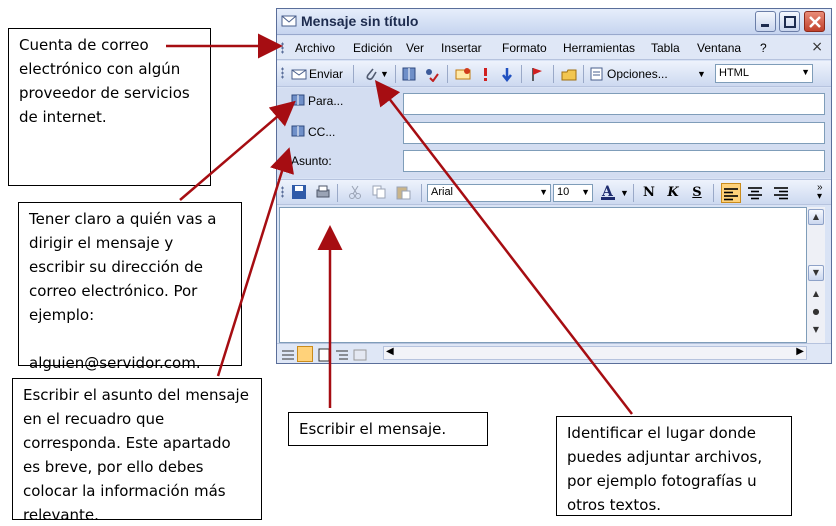 Image resolution: width=836 pixels, height=526 pixels. I want to click on options-dropdown-icon: ▼, so click(701, 74).